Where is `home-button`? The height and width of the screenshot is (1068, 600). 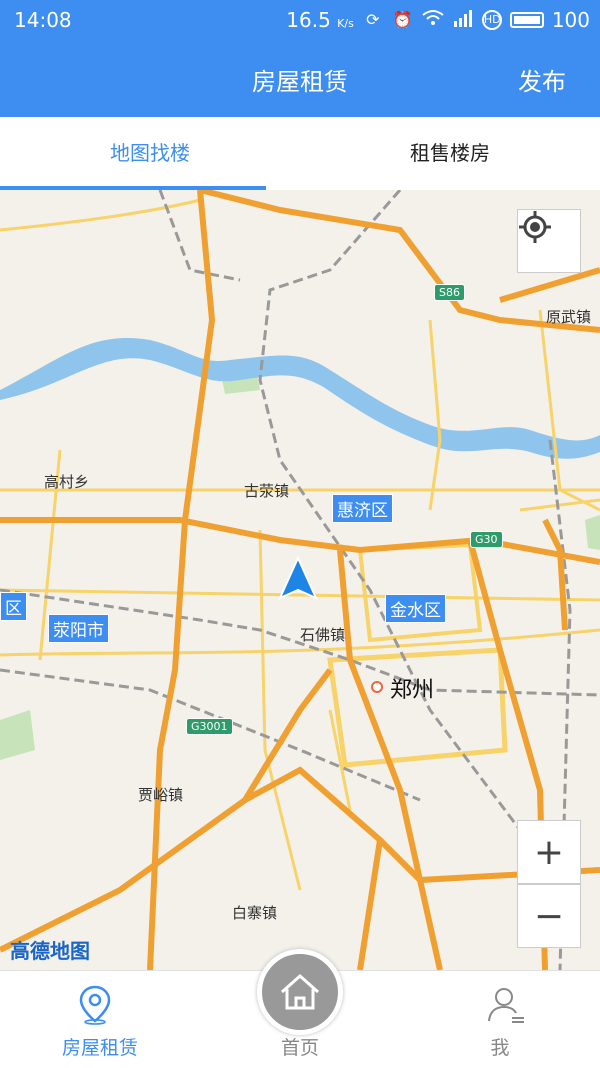 home-button is located at coordinates (300, 992).